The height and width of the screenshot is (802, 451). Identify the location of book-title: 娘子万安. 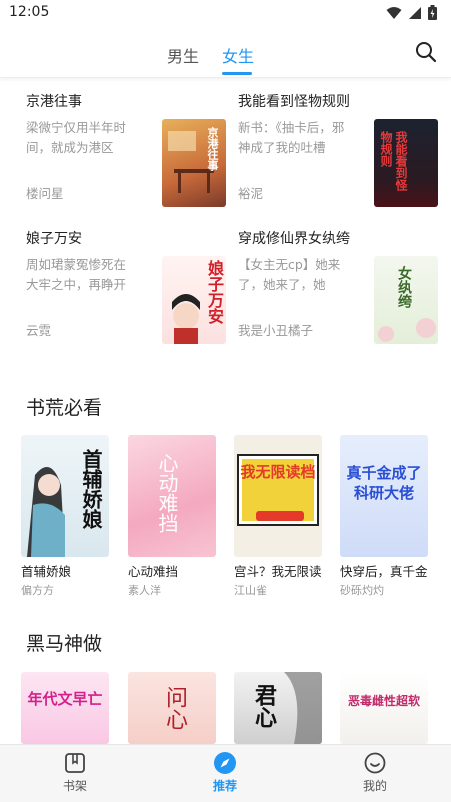
(54, 239).